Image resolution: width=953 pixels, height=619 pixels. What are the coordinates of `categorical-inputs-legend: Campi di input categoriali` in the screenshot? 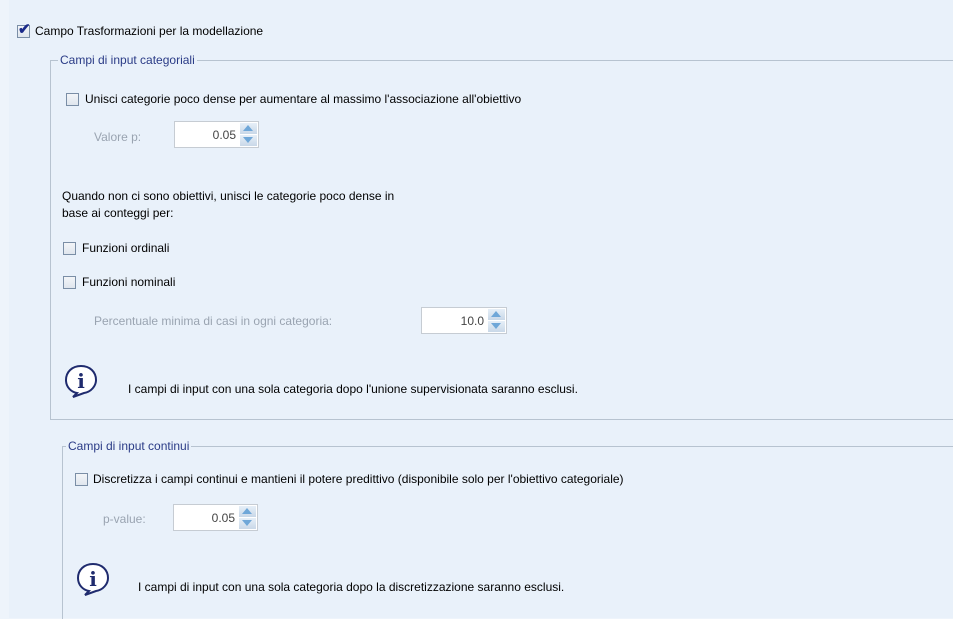 It's located at (127, 60).